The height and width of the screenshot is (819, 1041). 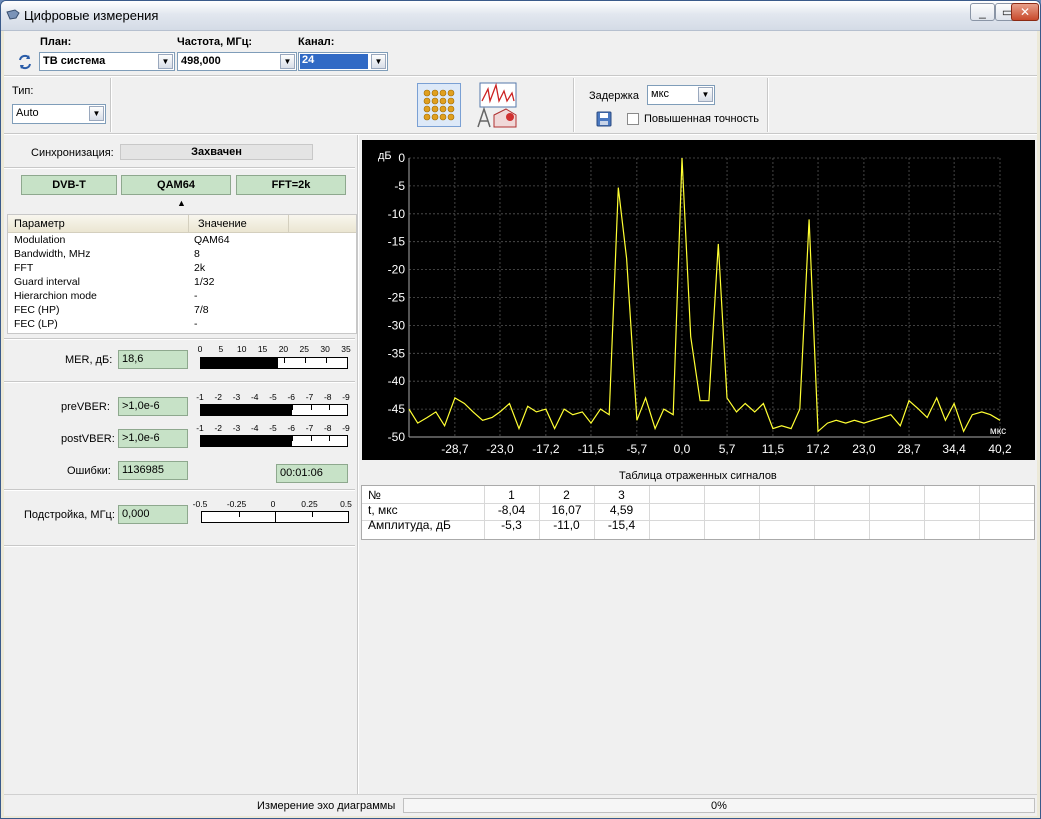 What do you see at coordinates (182, 268) in the screenshot?
I see `table-row: FFT 2k` at bounding box center [182, 268].